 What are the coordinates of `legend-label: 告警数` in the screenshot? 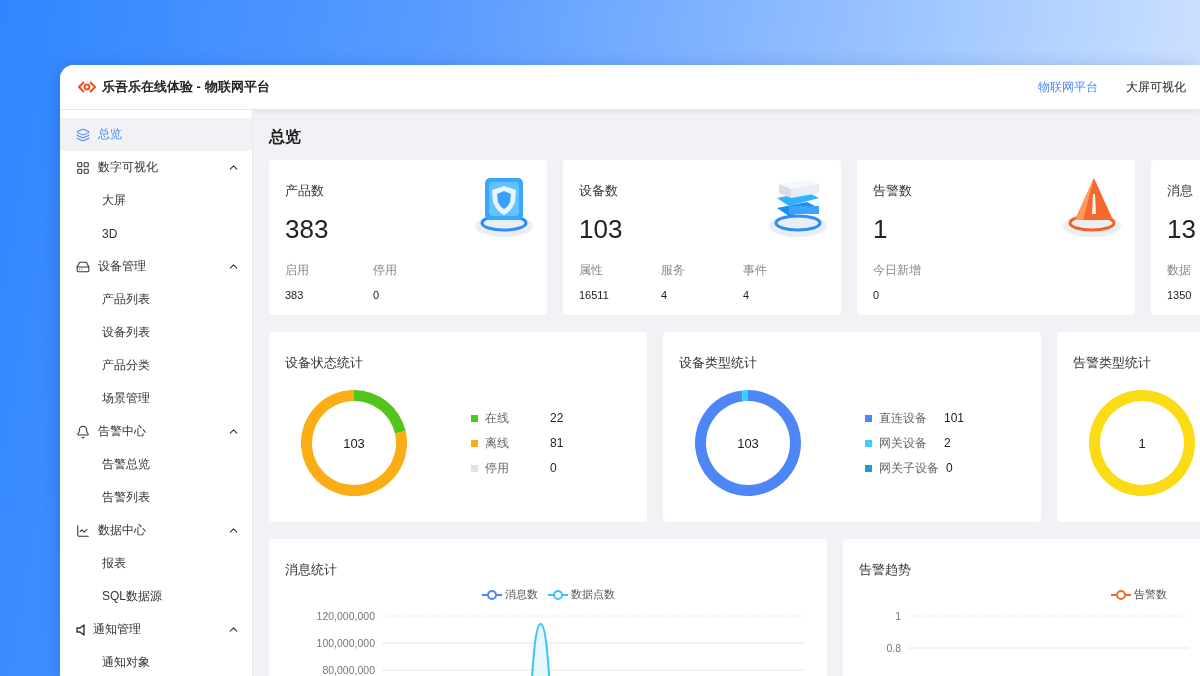 It's located at (1150, 594).